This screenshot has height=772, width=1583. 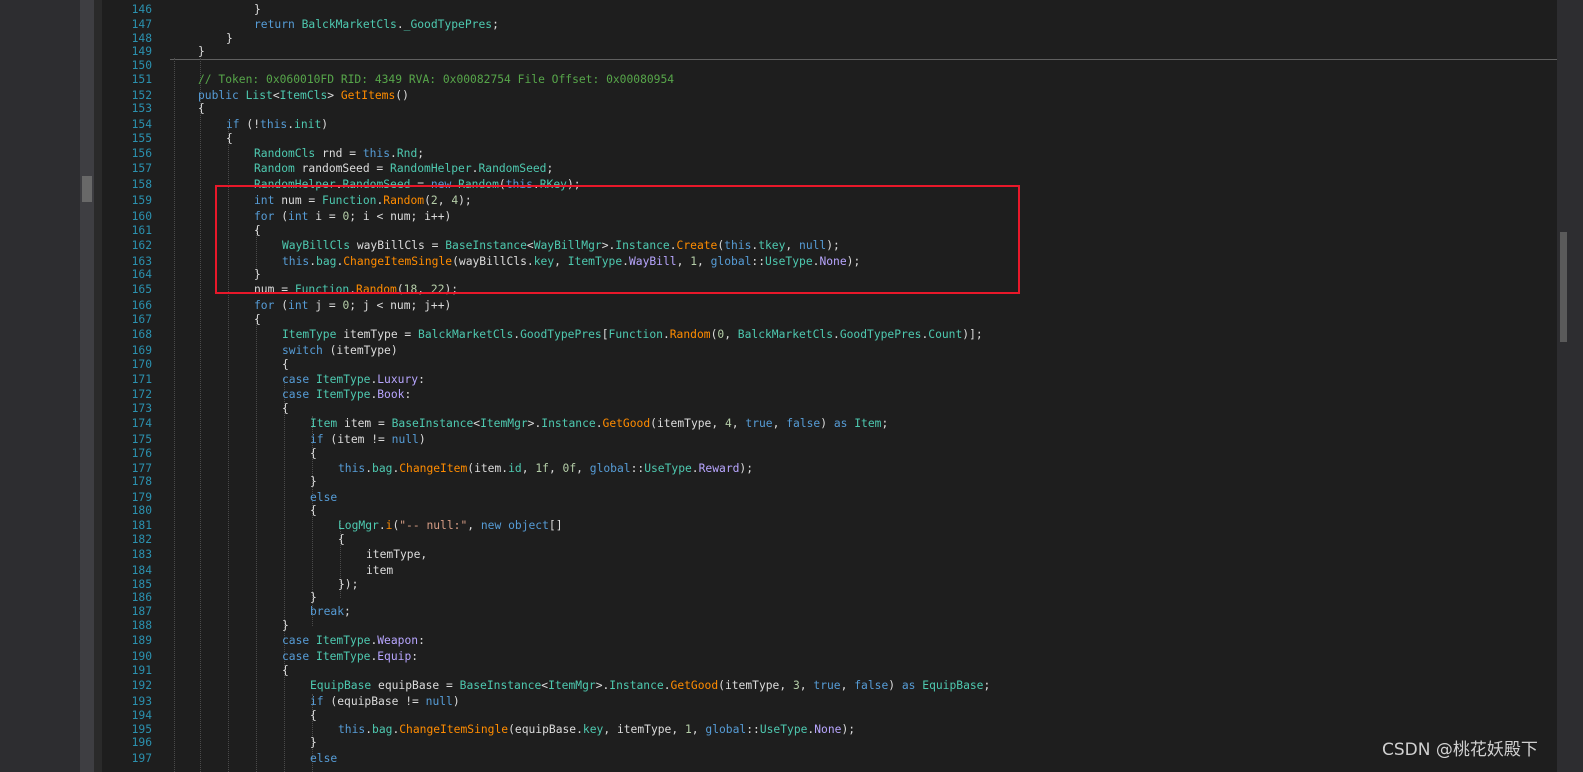 I want to click on code-line: 167 {, so click(x=827, y=319).